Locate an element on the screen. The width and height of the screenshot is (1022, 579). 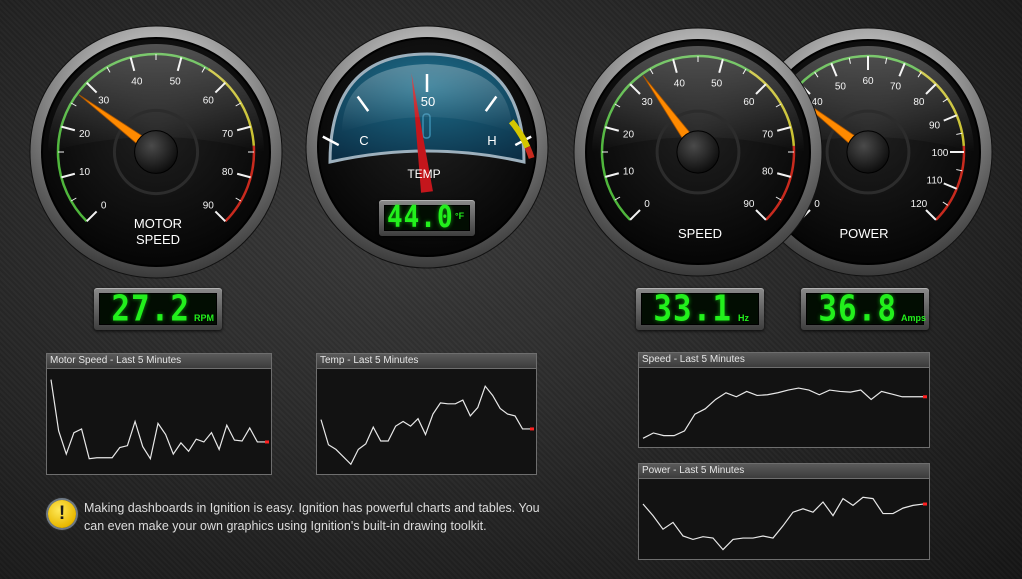
speed-tick-label: 80 is located at coordinates (768, 172).